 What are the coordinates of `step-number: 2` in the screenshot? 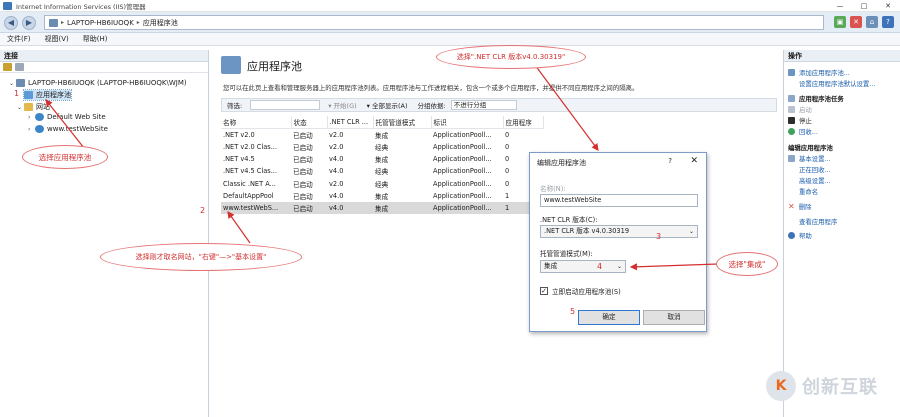 It's located at (203, 210).